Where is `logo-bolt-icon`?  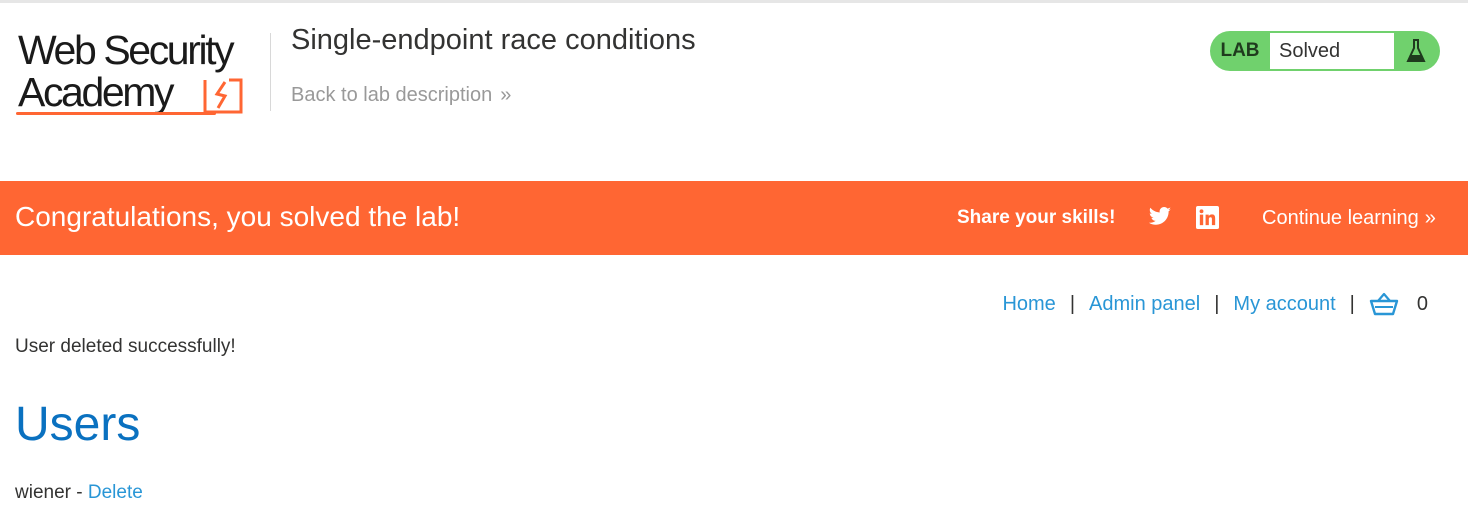 logo-bolt-icon is located at coordinates (223, 96).